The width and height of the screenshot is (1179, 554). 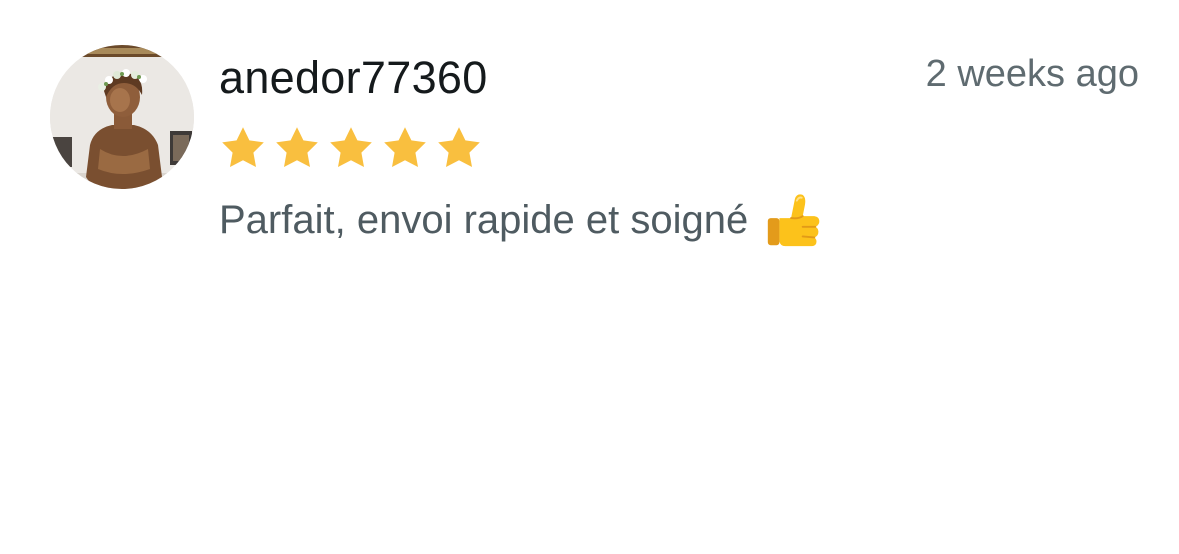 I want to click on avatar-image, so click(x=122, y=117).